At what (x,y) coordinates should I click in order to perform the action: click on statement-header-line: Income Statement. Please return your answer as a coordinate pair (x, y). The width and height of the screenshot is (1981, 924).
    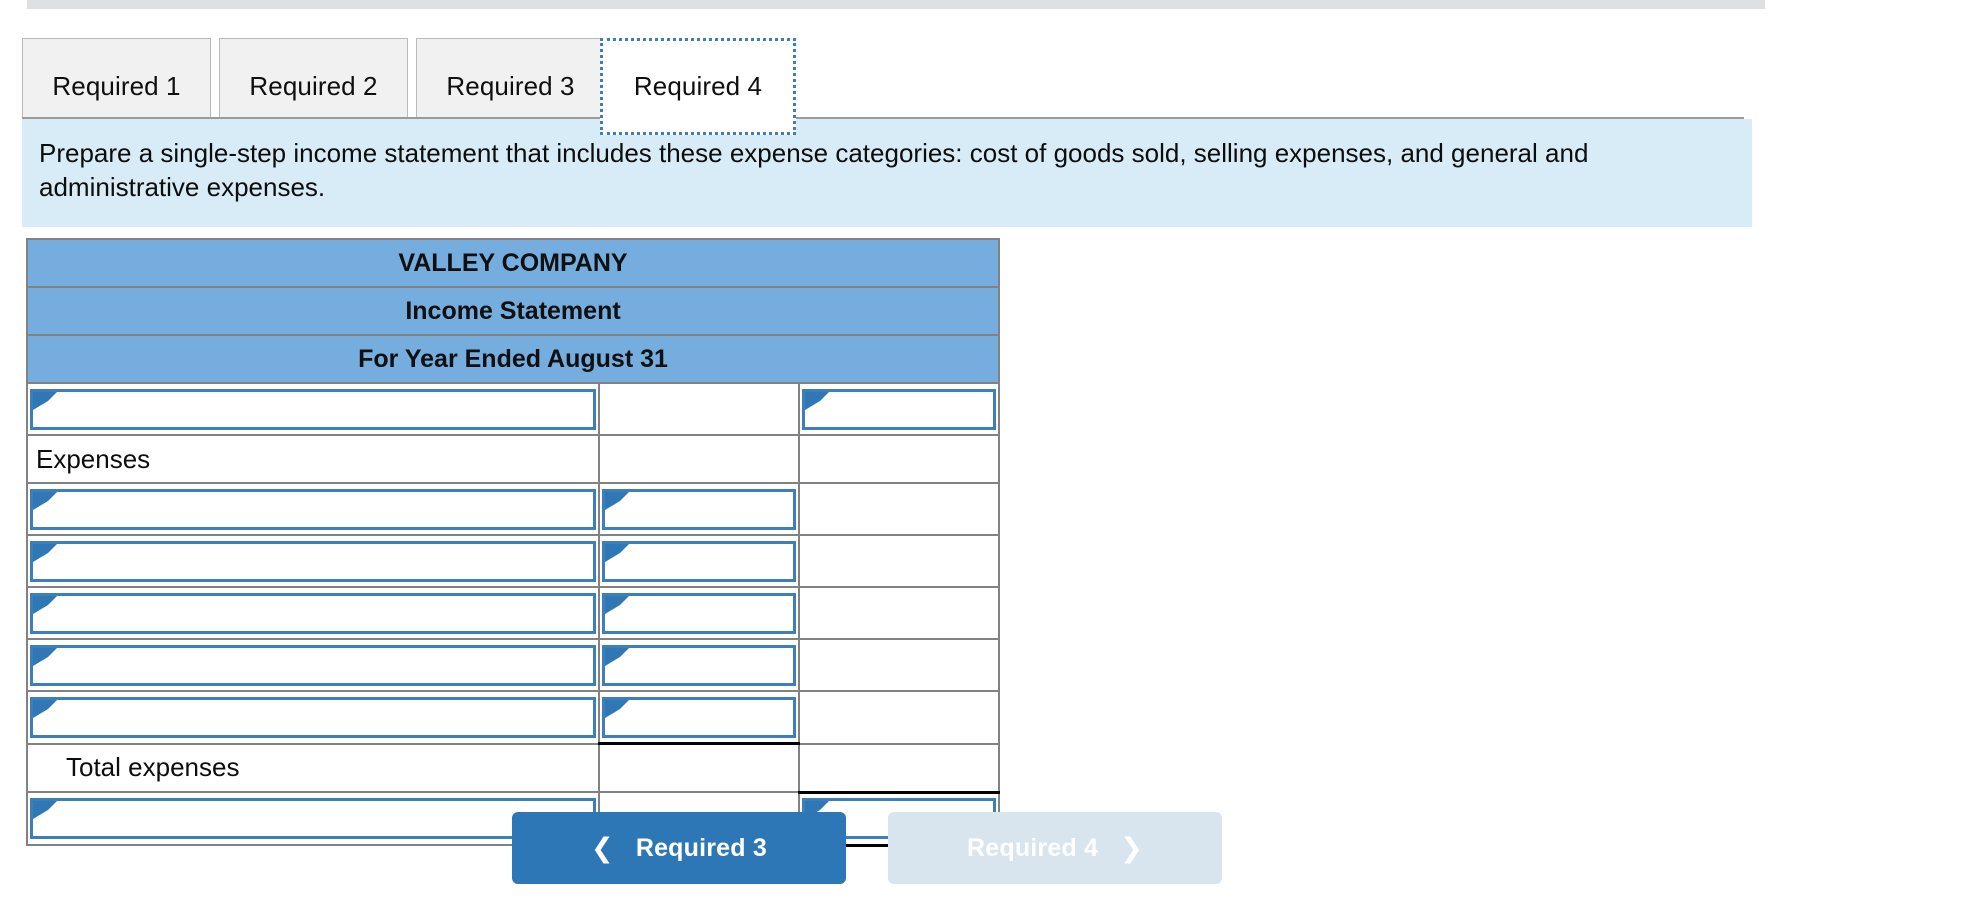
    Looking at the image, I should click on (513, 311).